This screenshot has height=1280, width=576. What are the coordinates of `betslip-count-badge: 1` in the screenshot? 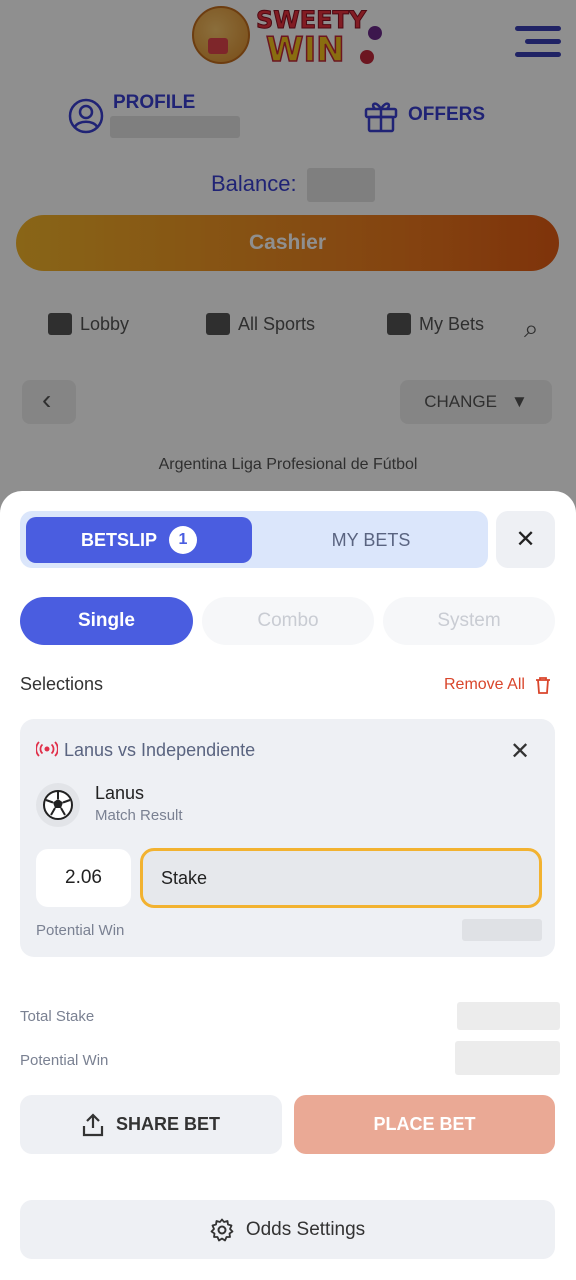 It's located at (183, 540).